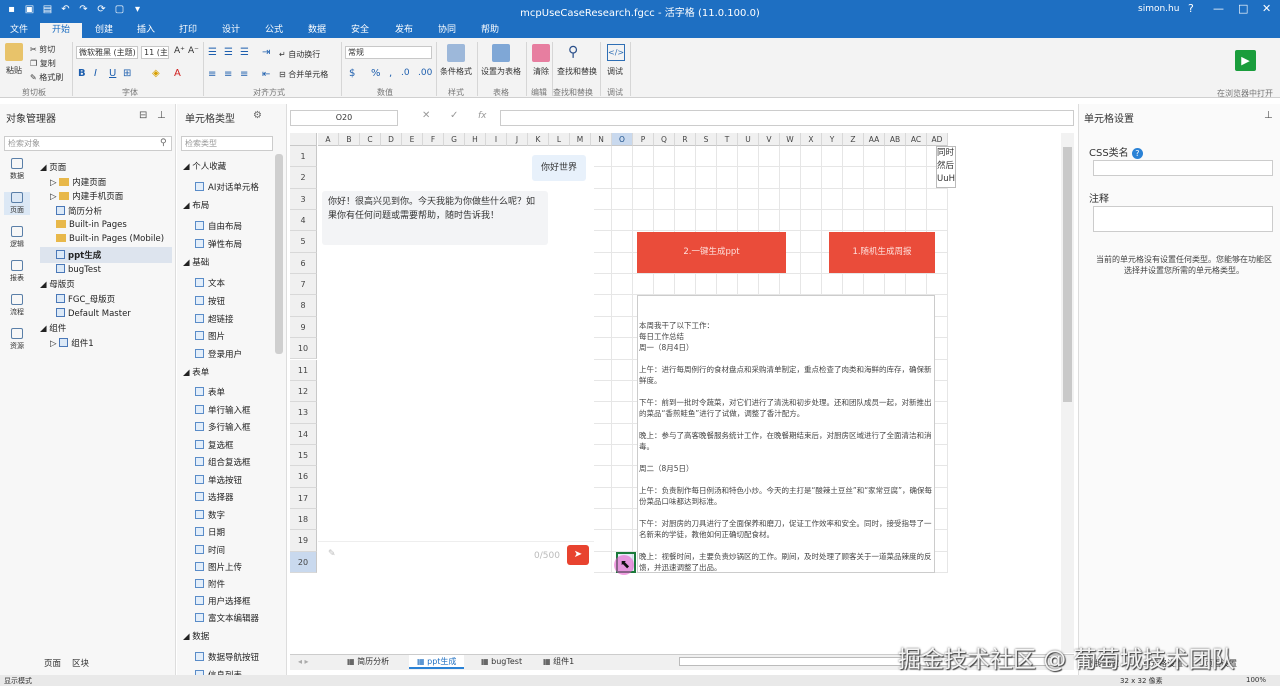 Image resolution: width=1280 pixels, height=686 pixels. I want to click on explorer-tab-pages: 页面, so click(52, 663).